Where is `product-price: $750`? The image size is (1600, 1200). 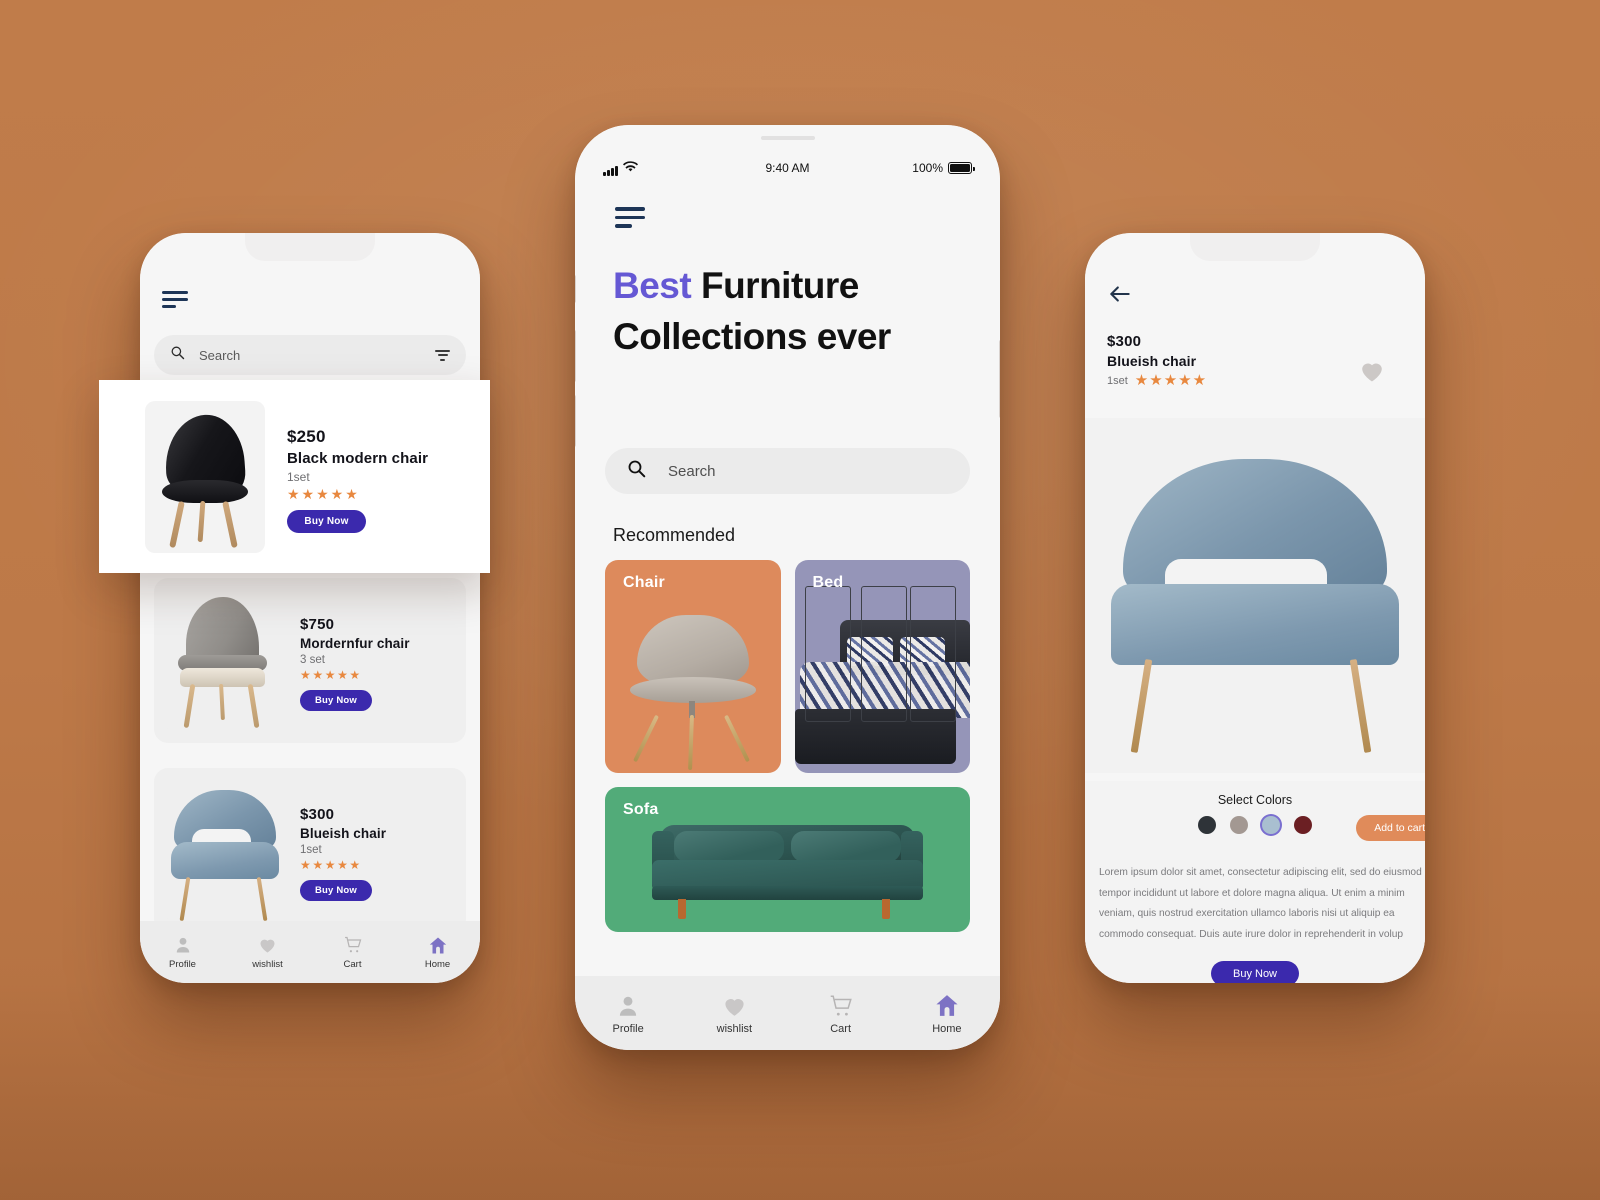 product-price: $750 is located at coordinates (317, 624).